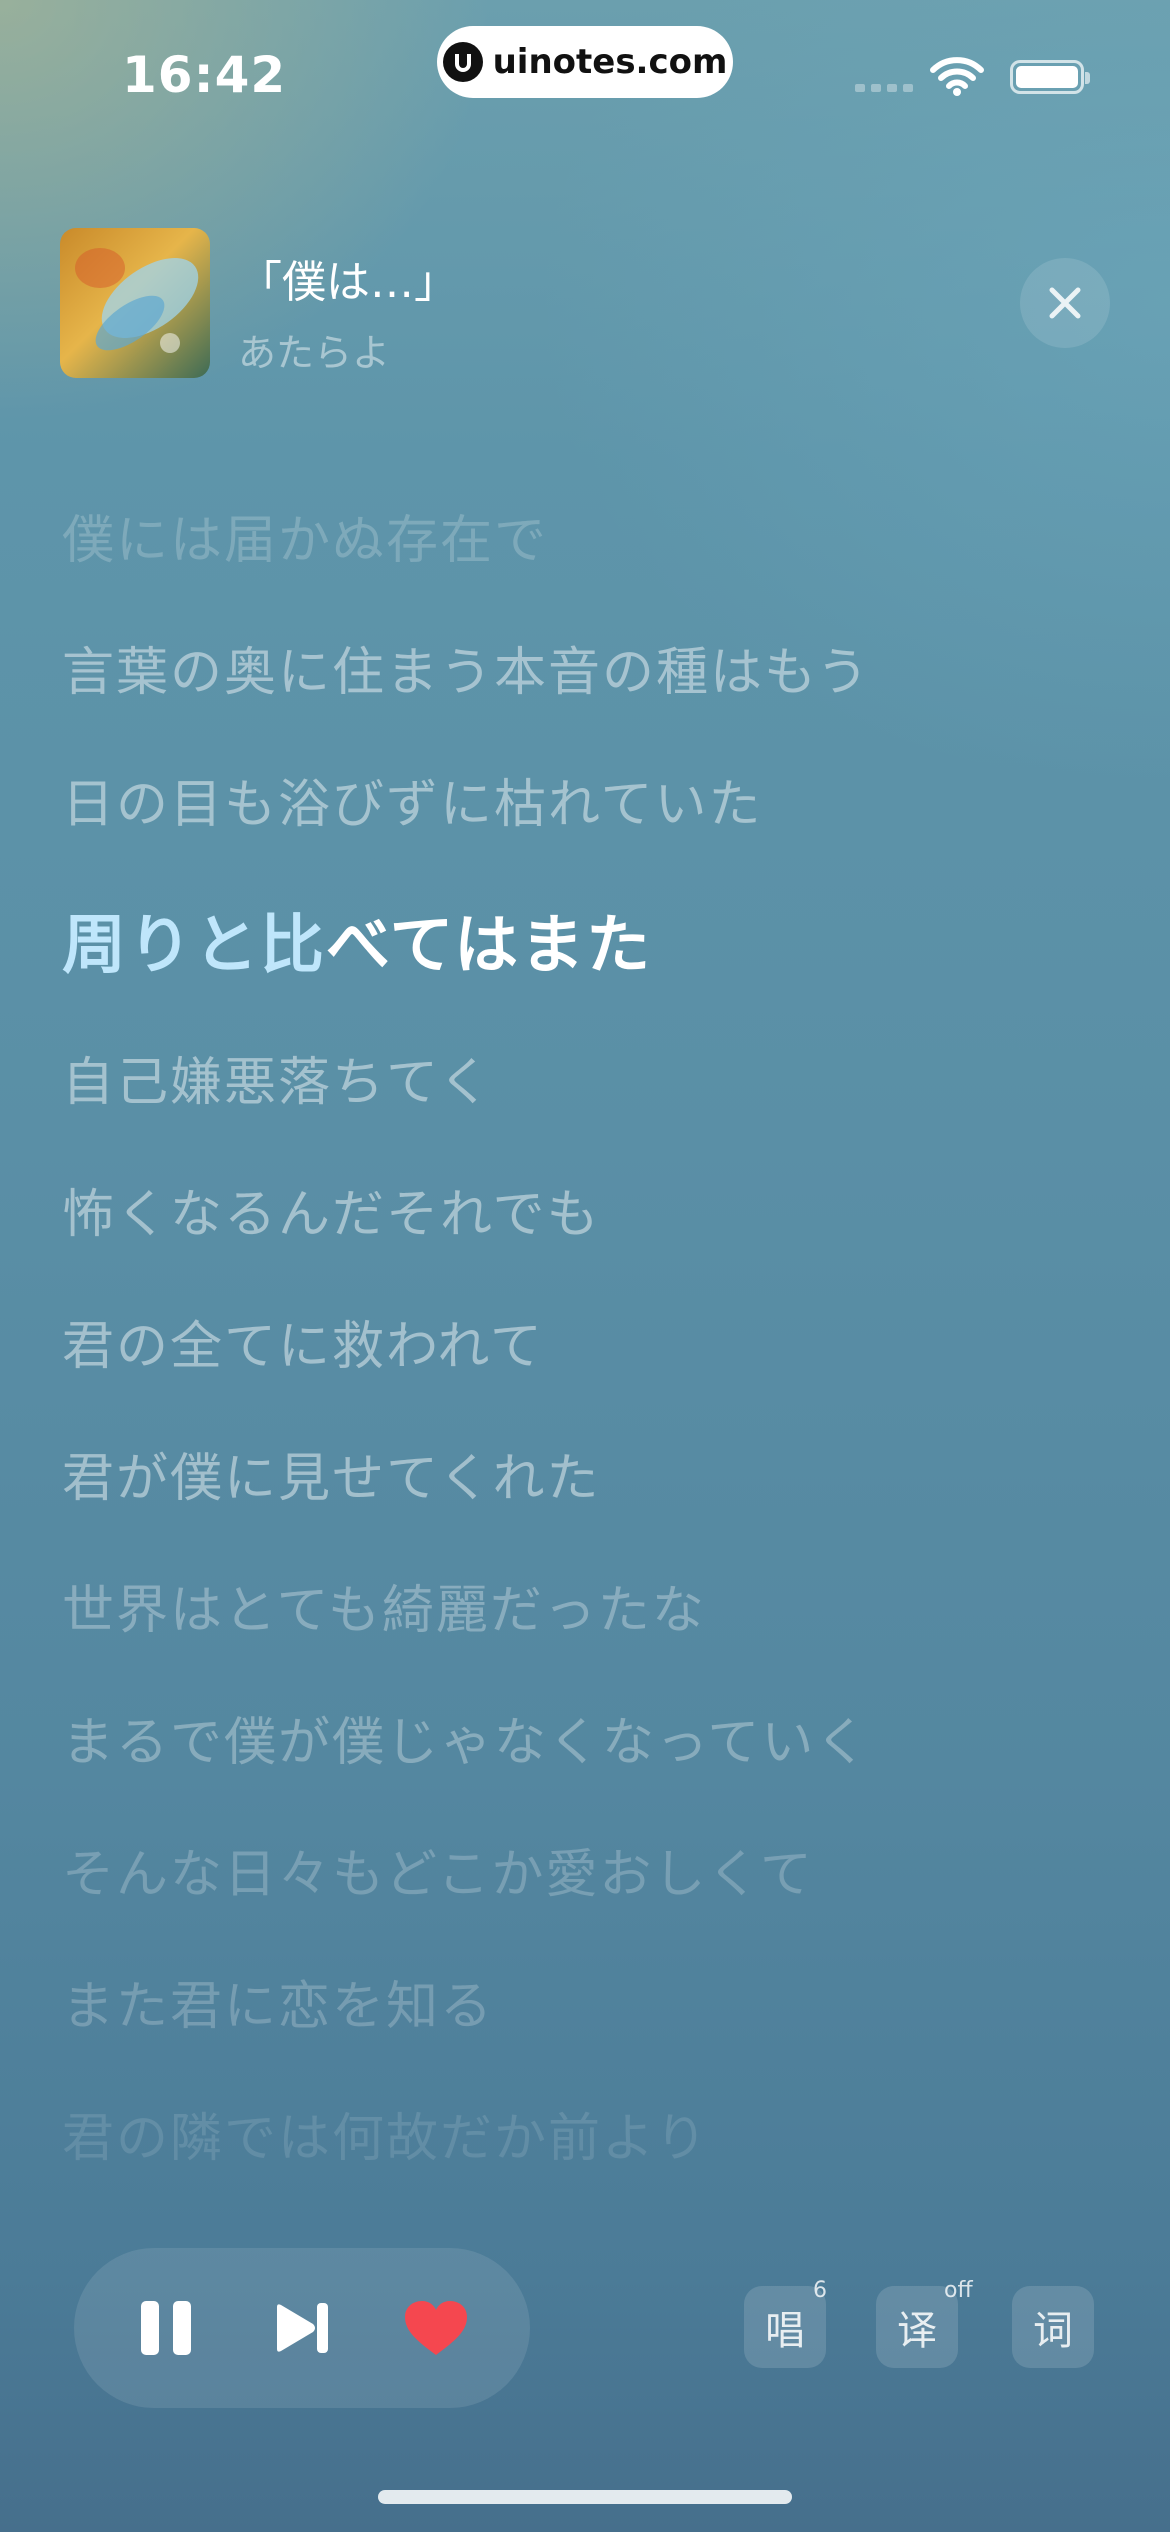 This screenshot has width=1170, height=2532. Describe the element at coordinates (917, 2331) in the screenshot. I see `translate-label: 译` at that location.